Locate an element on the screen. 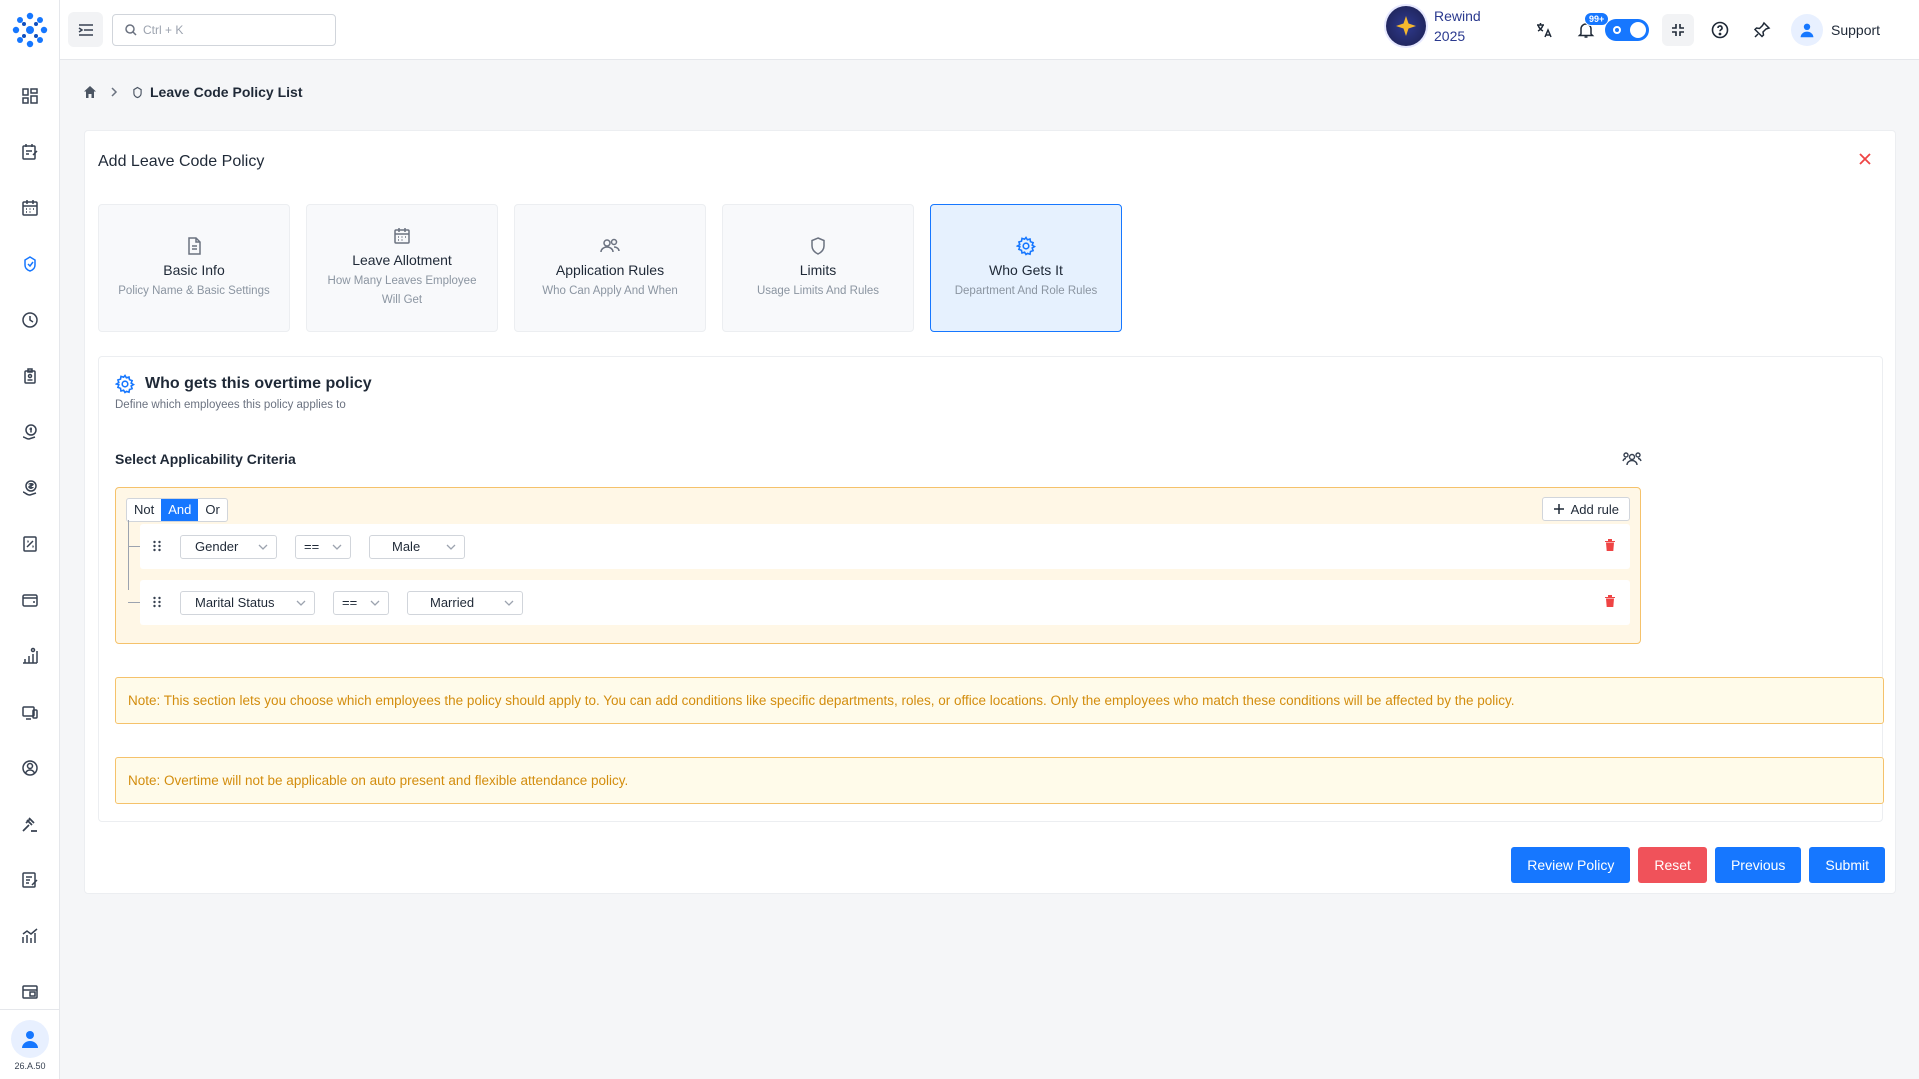 This screenshot has height=1079, width=1919. translate-icon is located at coordinates (1544, 30).